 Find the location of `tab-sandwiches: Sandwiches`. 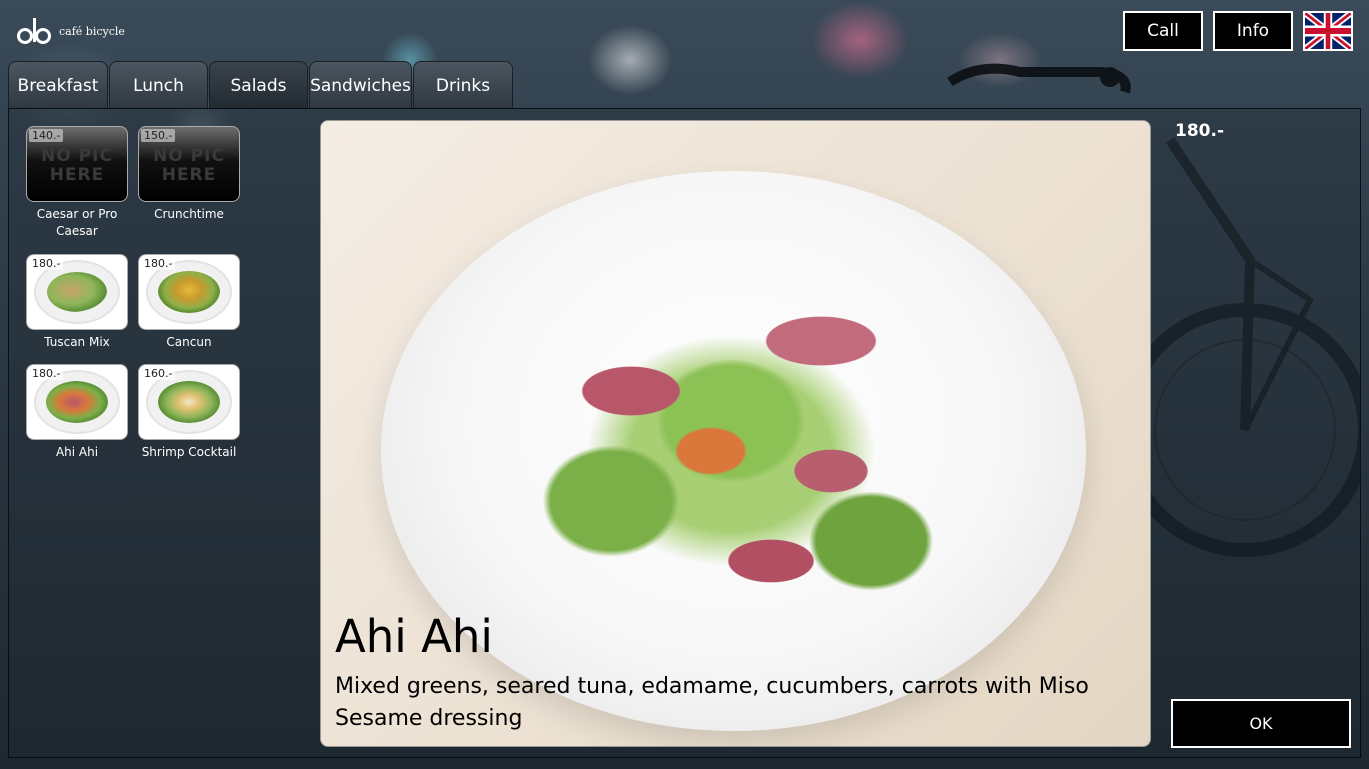

tab-sandwiches: Sandwiches is located at coordinates (360, 85).